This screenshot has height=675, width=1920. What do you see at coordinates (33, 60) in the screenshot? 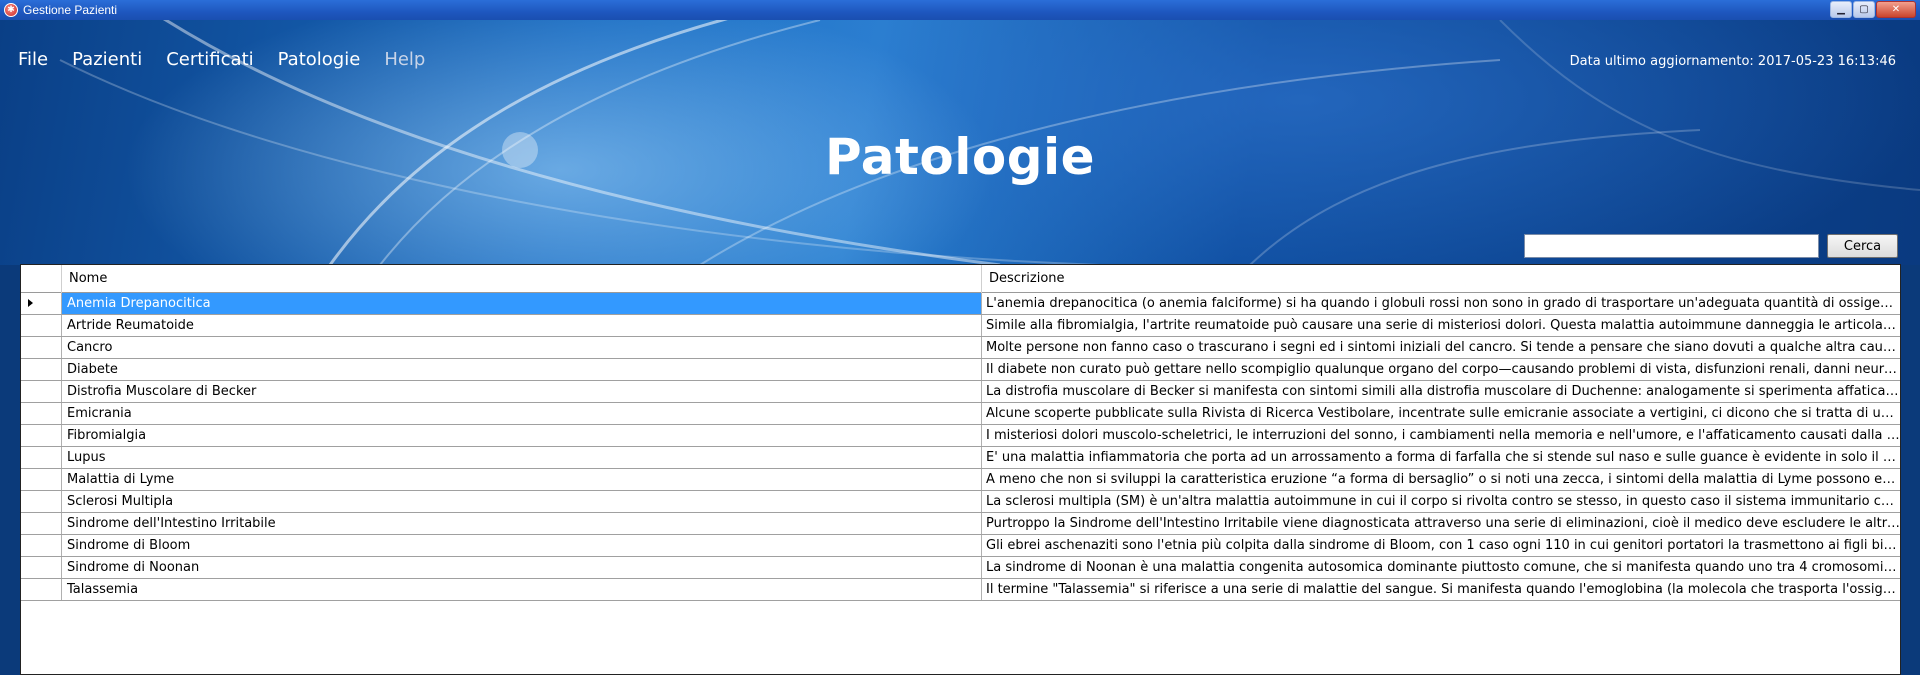
I see `menu-file: File` at bounding box center [33, 60].